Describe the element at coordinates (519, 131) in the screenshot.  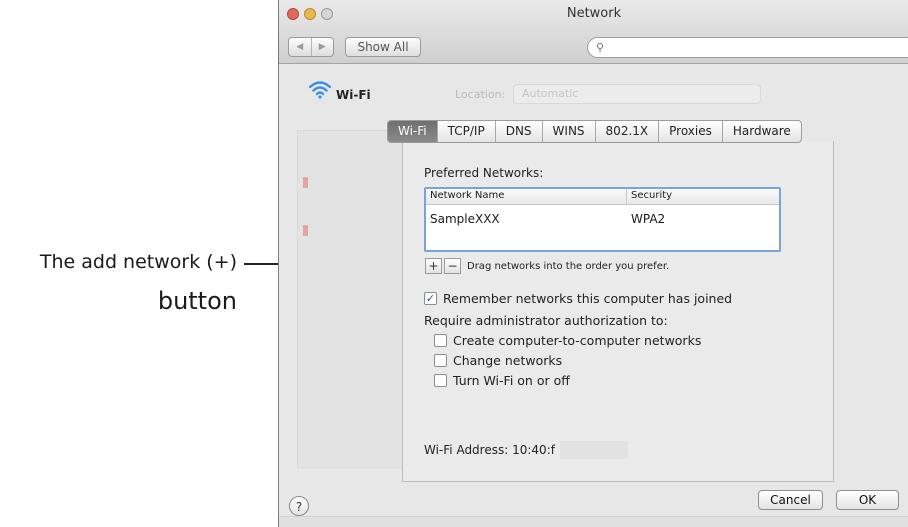
I see `tab-dns: DNS` at that location.